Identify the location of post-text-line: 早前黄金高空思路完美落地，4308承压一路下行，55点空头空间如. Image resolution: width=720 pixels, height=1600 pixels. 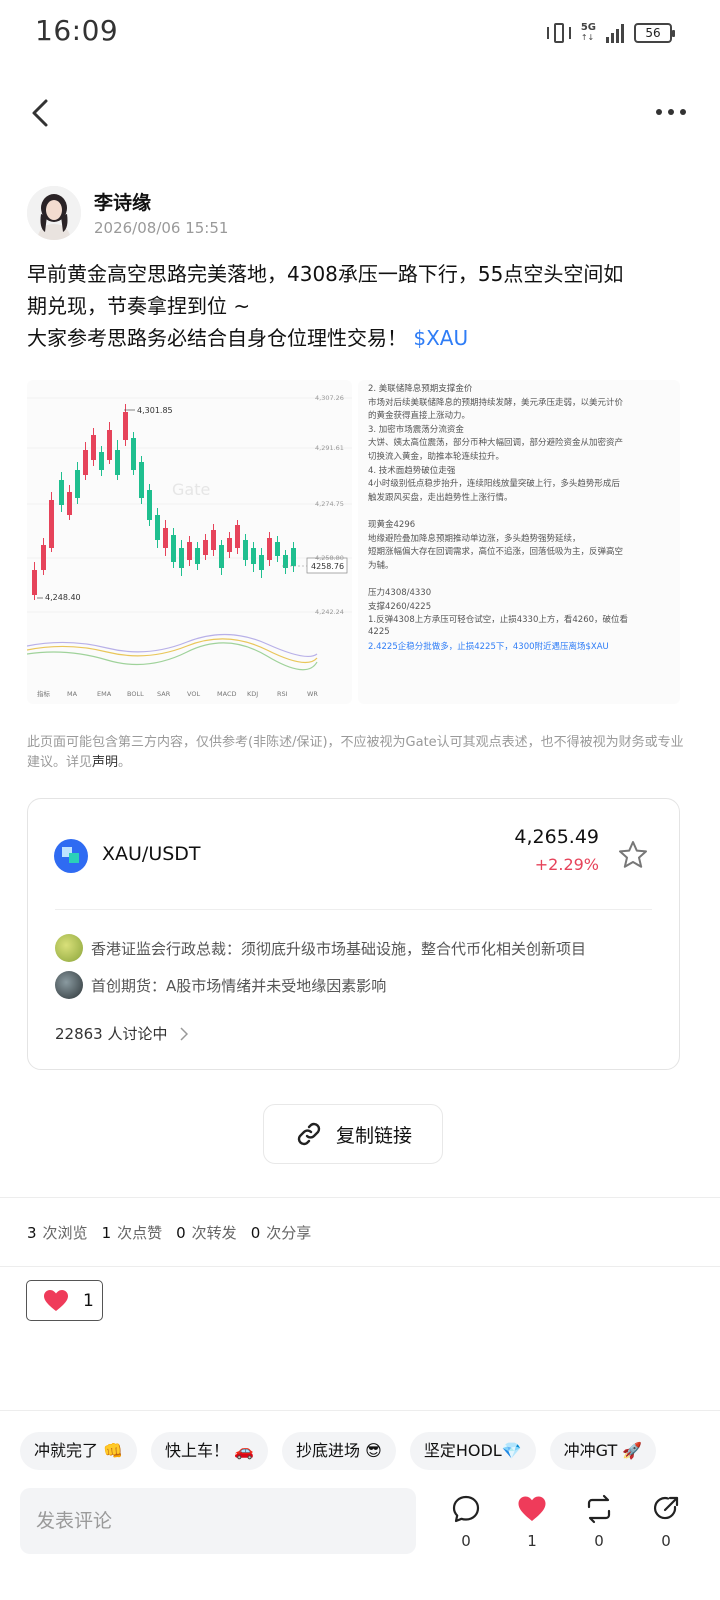
(325, 274).